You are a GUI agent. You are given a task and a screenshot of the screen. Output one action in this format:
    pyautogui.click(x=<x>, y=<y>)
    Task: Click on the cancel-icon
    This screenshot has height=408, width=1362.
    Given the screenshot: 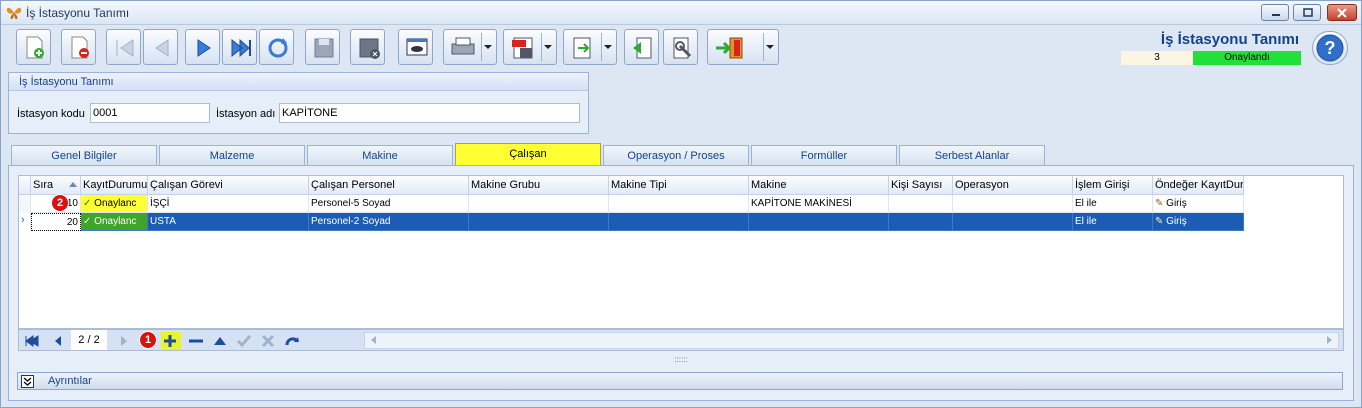 What is the action you would take?
    pyautogui.click(x=268, y=341)
    